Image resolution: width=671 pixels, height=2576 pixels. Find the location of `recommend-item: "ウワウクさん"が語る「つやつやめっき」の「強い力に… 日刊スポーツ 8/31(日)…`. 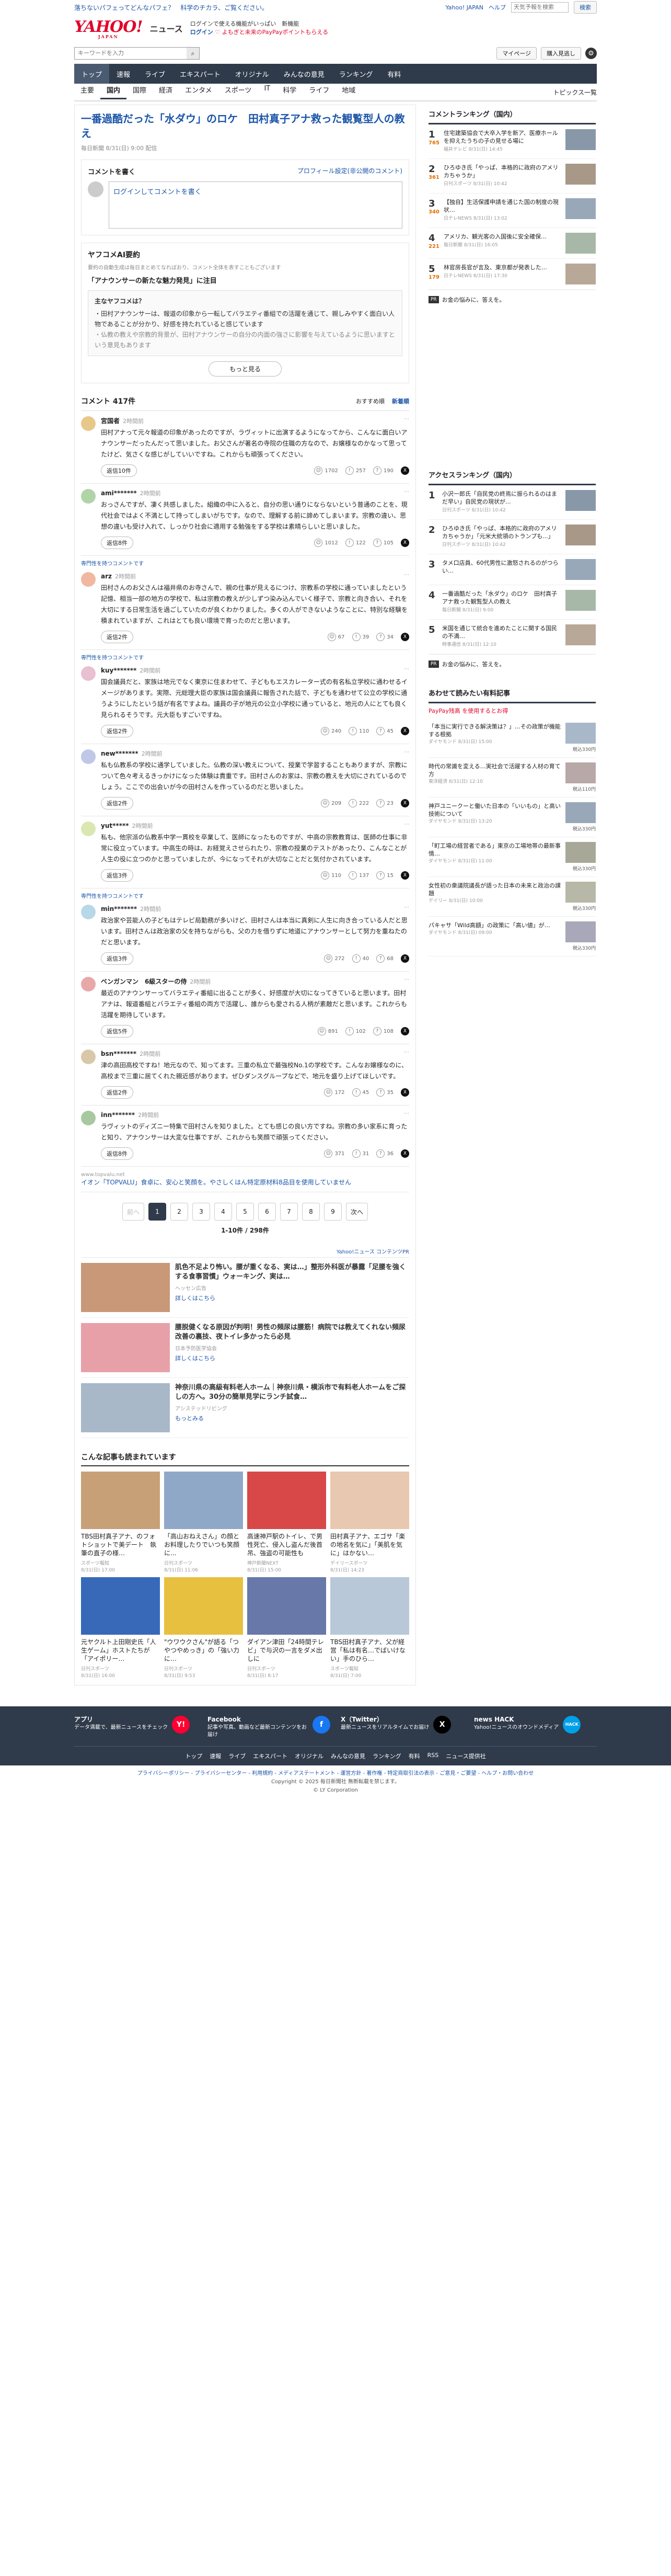

recommend-item: "ウワウクさん"が語る「つやつやめっき」の「強い力に… 日刊スポーツ 8/31(日)… is located at coordinates (203, 1628).